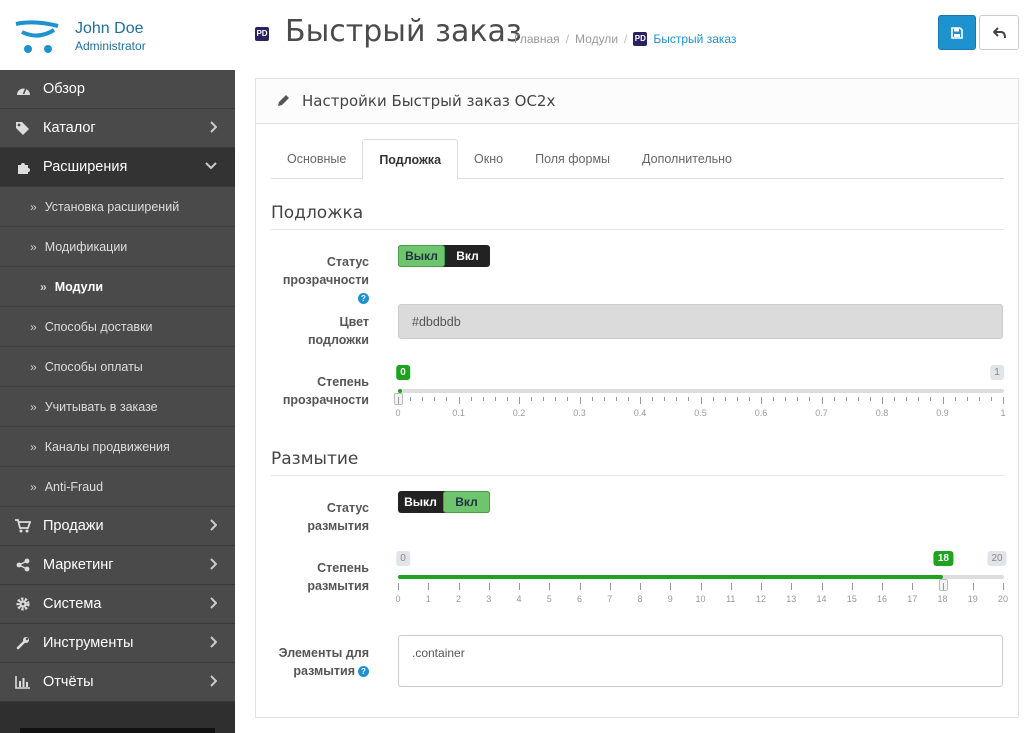 This screenshot has height=733, width=1035. Describe the element at coordinates (410, 159) in the screenshot. I see `tab-overlay: Подложка` at that location.